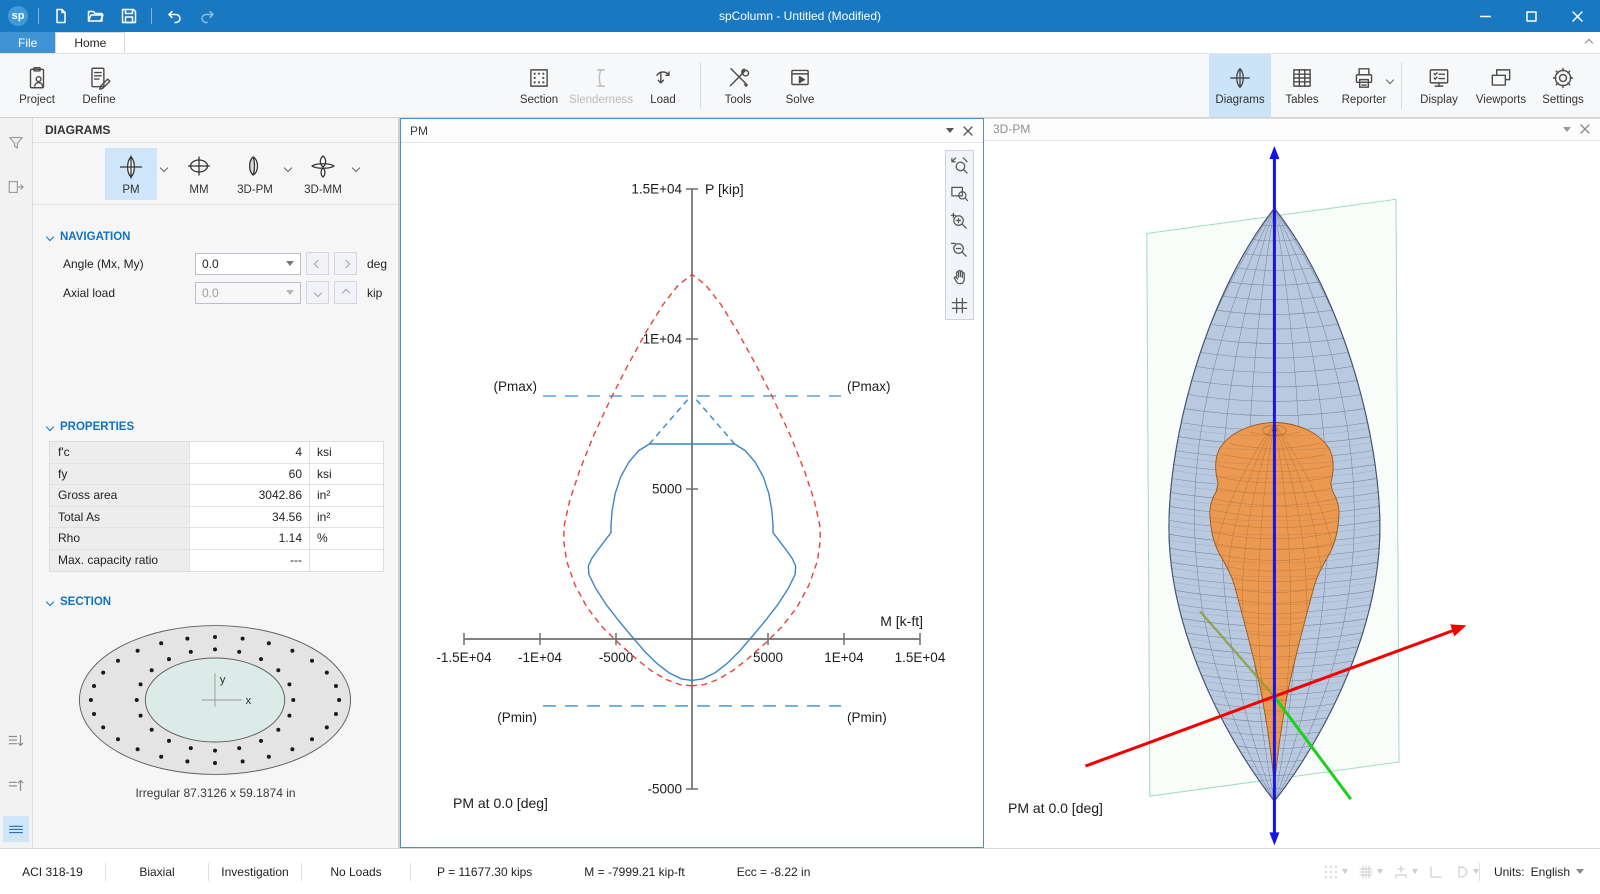 The width and height of the screenshot is (1600, 894). Describe the element at coordinates (95, 16) in the screenshot. I see `open-file-button` at that location.